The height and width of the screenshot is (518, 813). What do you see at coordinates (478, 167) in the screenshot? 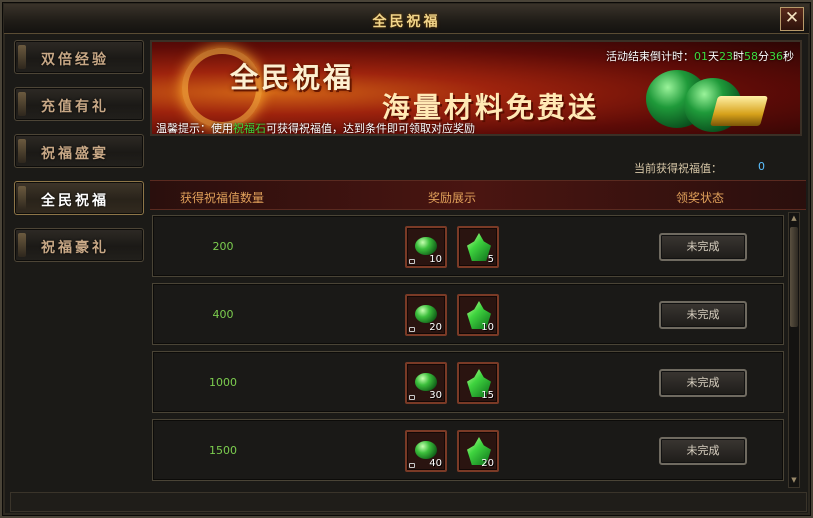
I see `current-blessing-value: 当前获得祝福值： 0` at bounding box center [478, 167].